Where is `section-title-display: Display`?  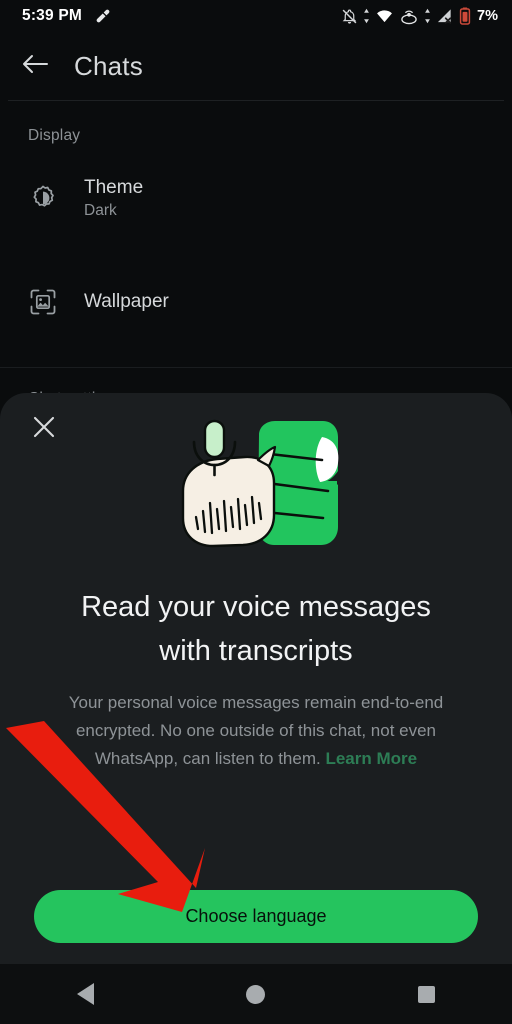 section-title-display: Display is located at coordinates (54, 135).